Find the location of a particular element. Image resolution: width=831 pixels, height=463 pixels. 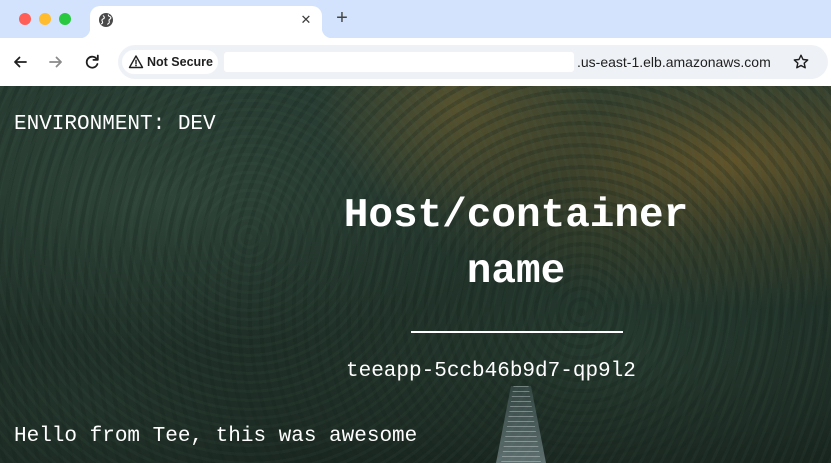

tab-close-button: ✕ is located at coordinates (306, 20).